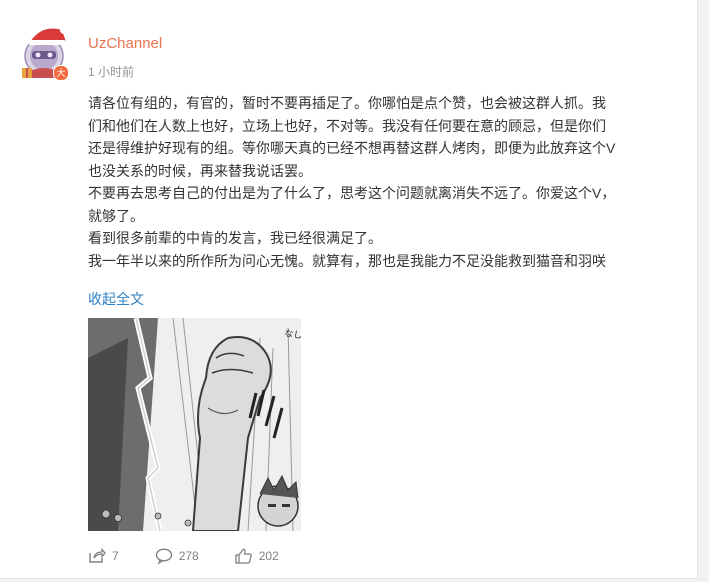 This screenshot has height=582, width=709. Describe the element at coordinates (111, 71) in the screenshot. I see `post-timestamp: 1 小时前` at that location.